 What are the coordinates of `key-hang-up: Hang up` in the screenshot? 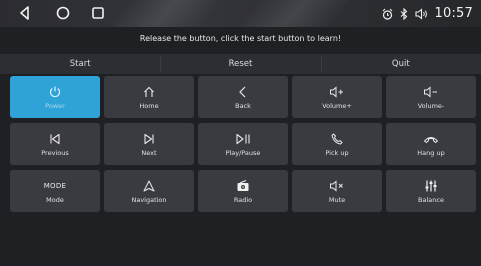 It's located at (431, 144).